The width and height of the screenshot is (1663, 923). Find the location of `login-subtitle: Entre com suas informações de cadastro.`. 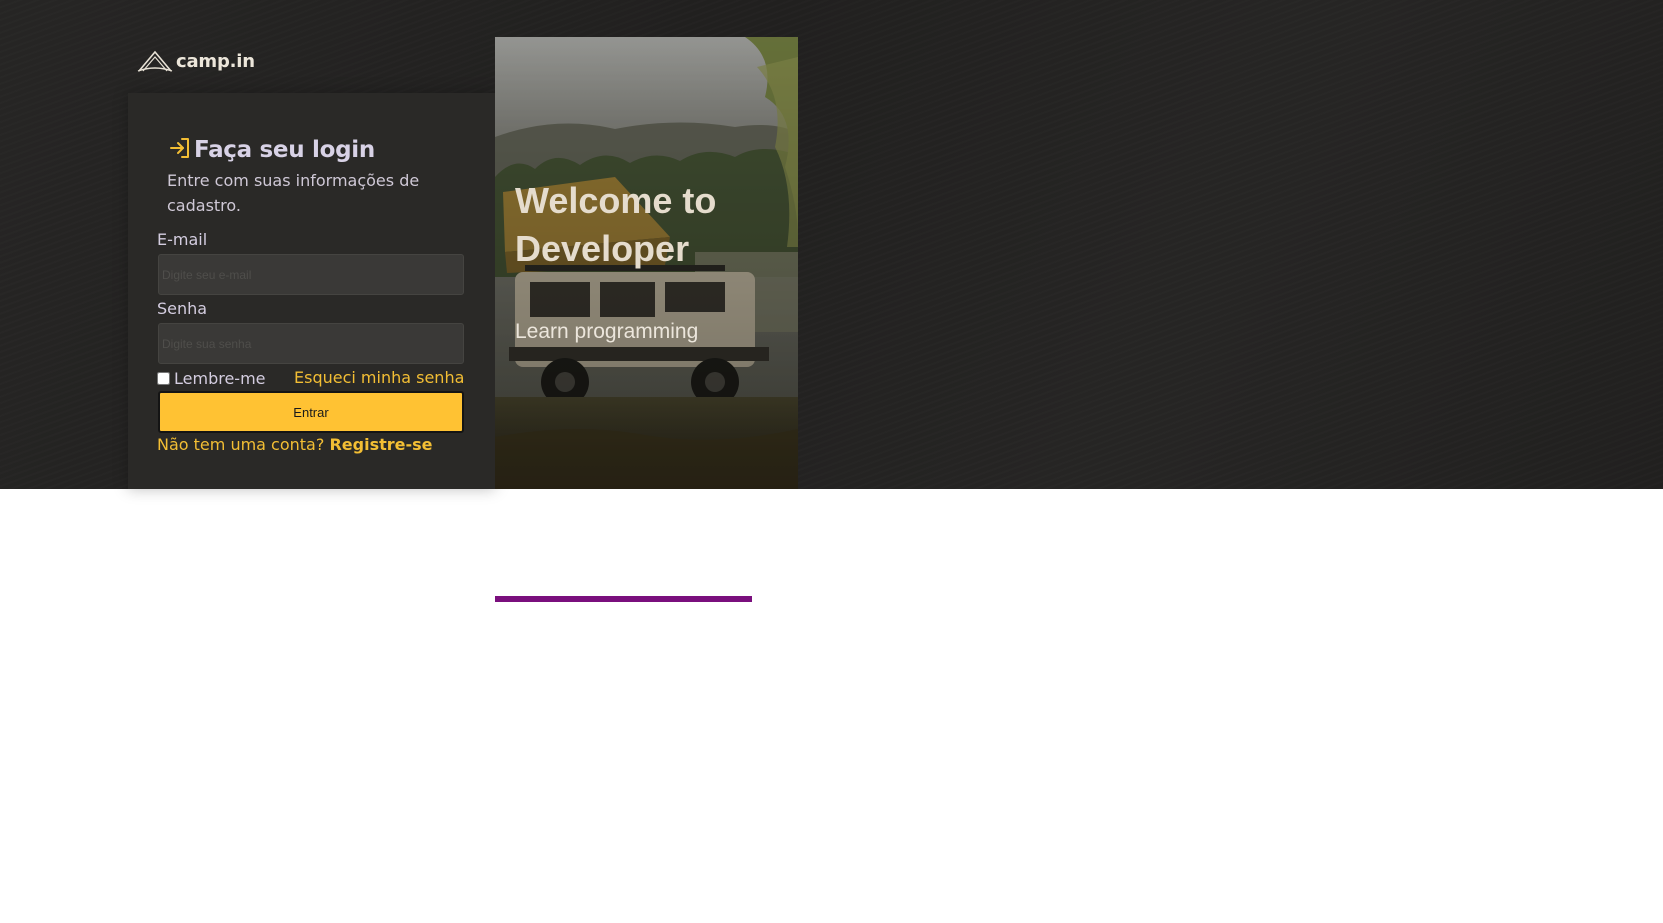

login-subtitle: Entre com suas informações de cadastro. is located at coordinates (293, 193).